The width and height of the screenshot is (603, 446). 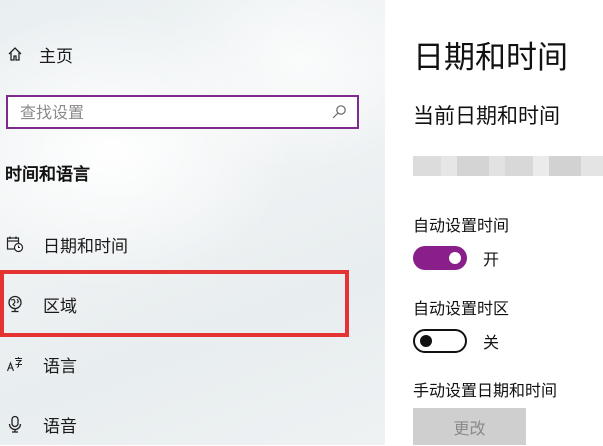 I want to click on search-input, so click(x=168, y=112).